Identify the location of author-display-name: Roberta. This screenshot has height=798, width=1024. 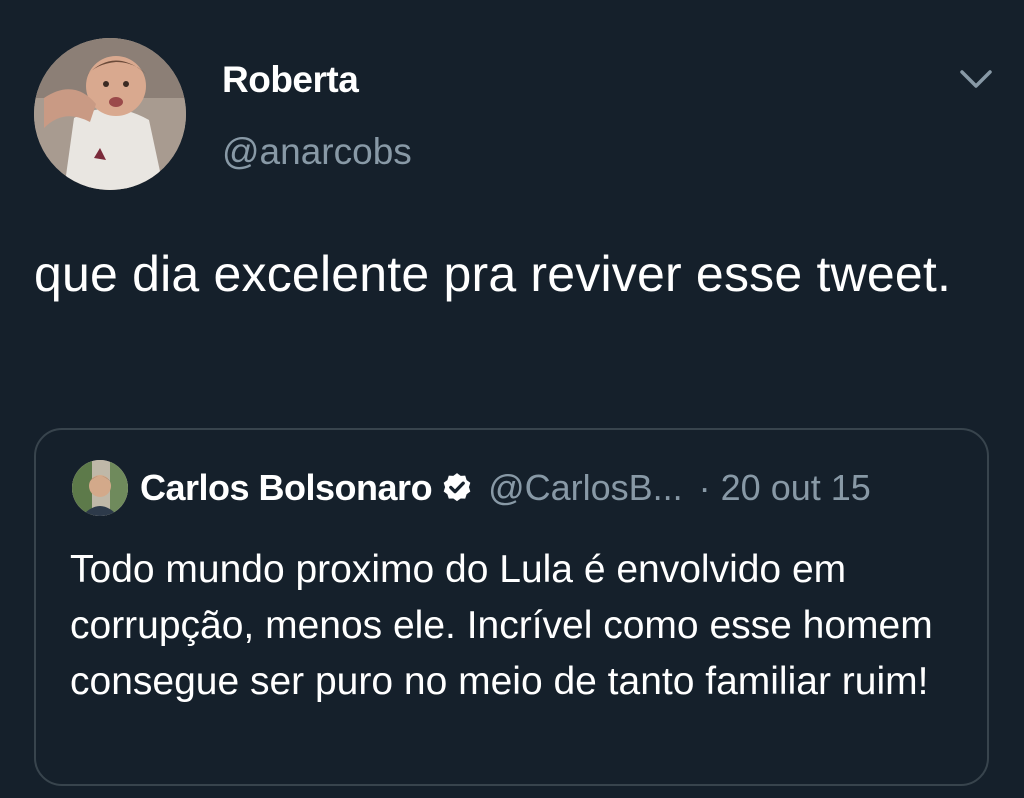
(290, 80).